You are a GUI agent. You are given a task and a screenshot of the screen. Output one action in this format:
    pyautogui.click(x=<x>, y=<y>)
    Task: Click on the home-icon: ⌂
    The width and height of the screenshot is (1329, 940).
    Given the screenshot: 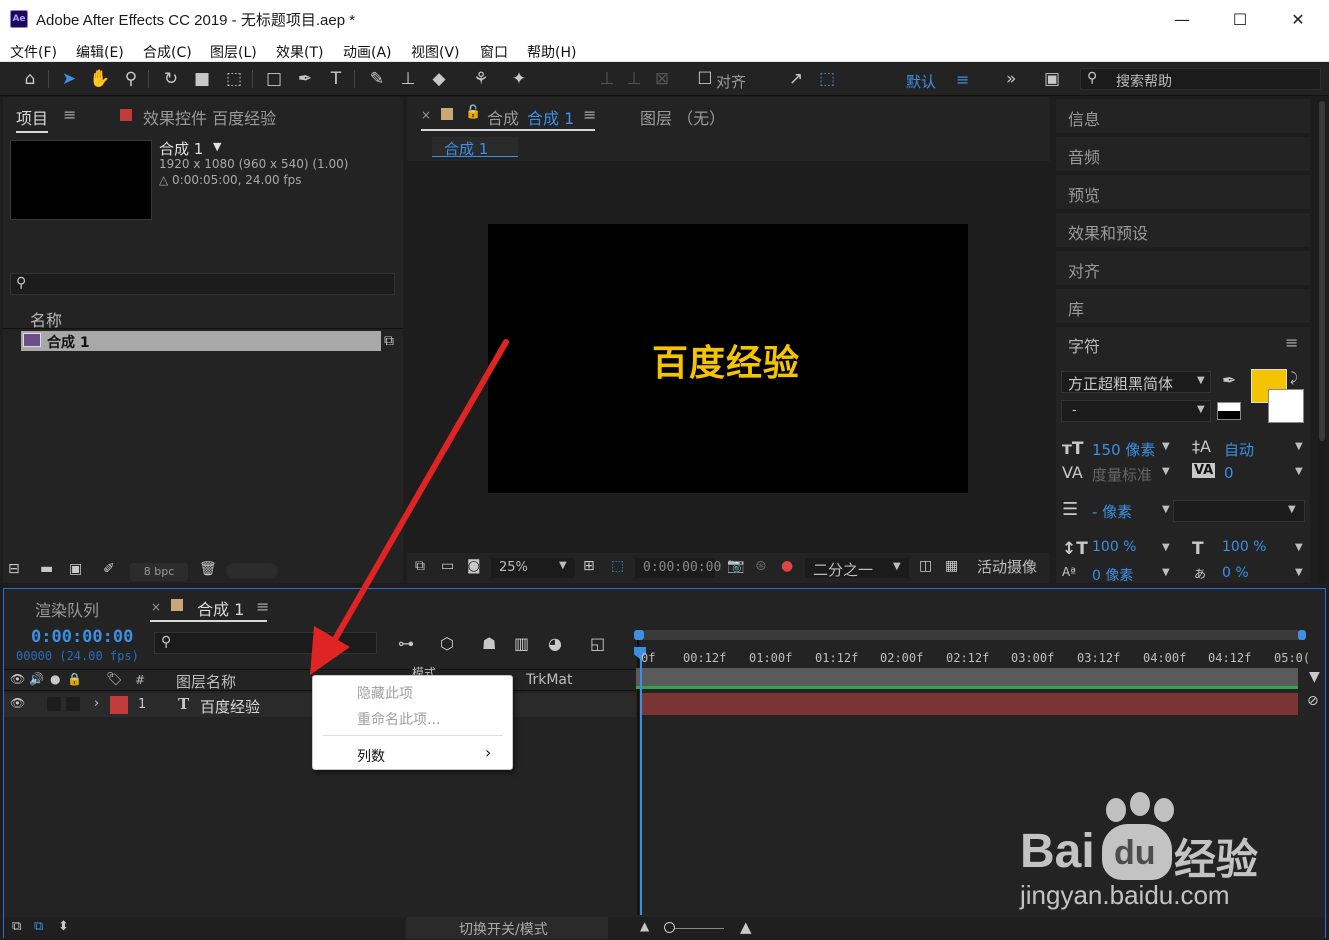 What is the action you would take?
    pyautogui.click(x=30, y=79)
    